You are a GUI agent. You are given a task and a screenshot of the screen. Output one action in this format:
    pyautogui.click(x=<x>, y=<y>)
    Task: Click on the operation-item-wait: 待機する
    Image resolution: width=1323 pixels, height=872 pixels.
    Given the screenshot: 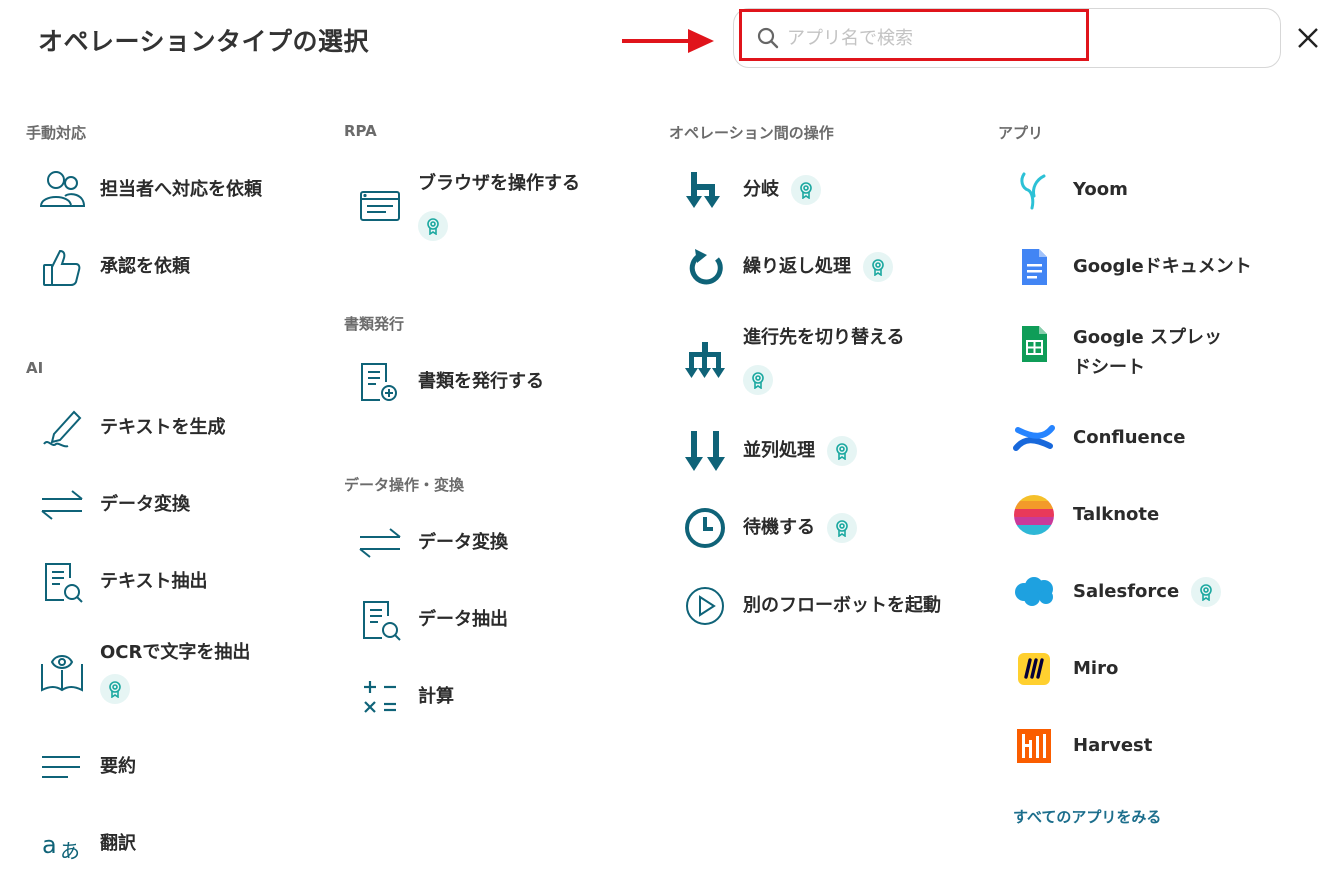 What is the action you would take?
    pyautogui.click(x=769, y=526)
    